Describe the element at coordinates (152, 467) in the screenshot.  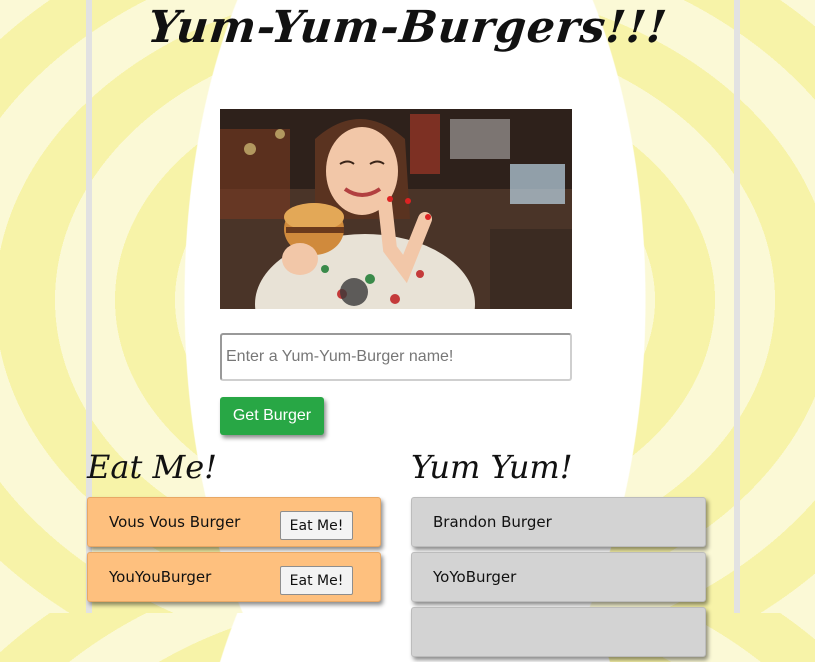
I see `eat-me-heading: Eat Me!` at that location.